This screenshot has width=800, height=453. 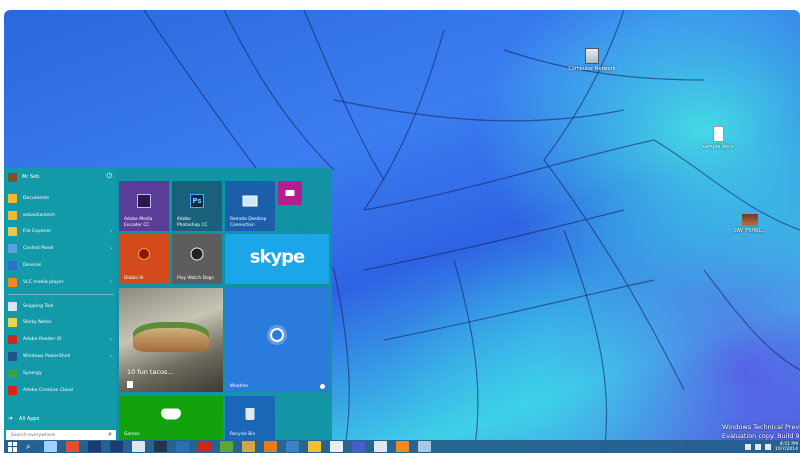 I want to click on media-icon, so click(x=182, y=446).